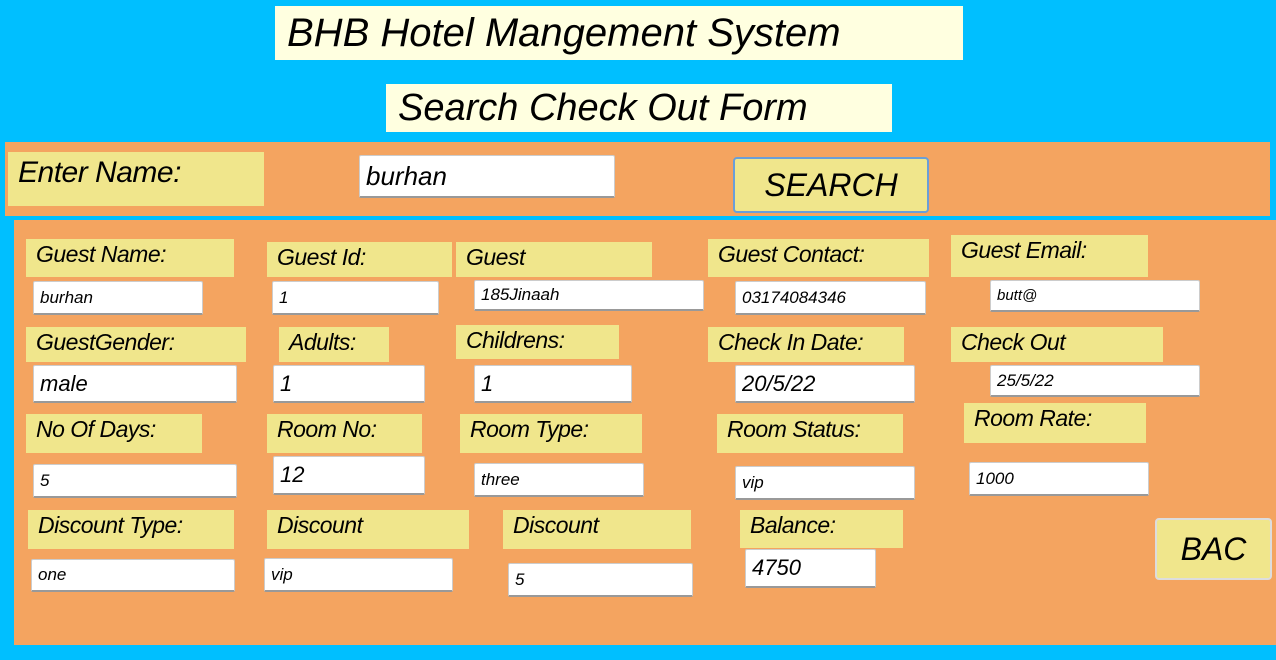 The image size is (1276, 660). Describe the element at coordinates (810, 433) in the screenshot. I see `room-status-label: Room Status:` at that location.